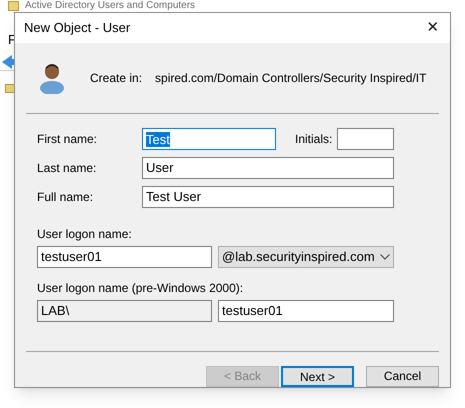 The width and height of the screenshot is (465, 408). I want to click on create-in-path: spired.com/Domain Controllers/Security Inspired/IT, so click(290, 79).